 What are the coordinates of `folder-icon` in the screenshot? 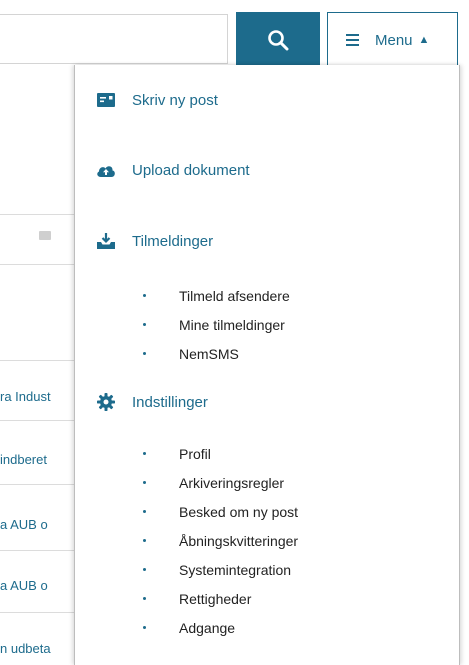 It's located at (45, 235).